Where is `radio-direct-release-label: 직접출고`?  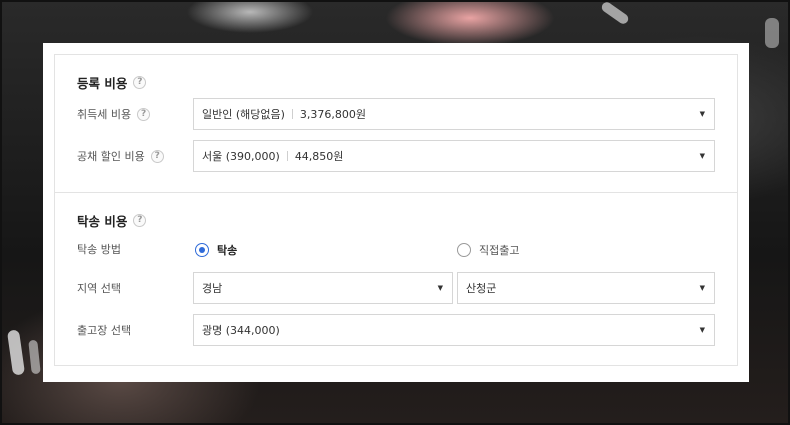 radio-direct-release-label: 직접출고 is located at coordinates (499, 250).